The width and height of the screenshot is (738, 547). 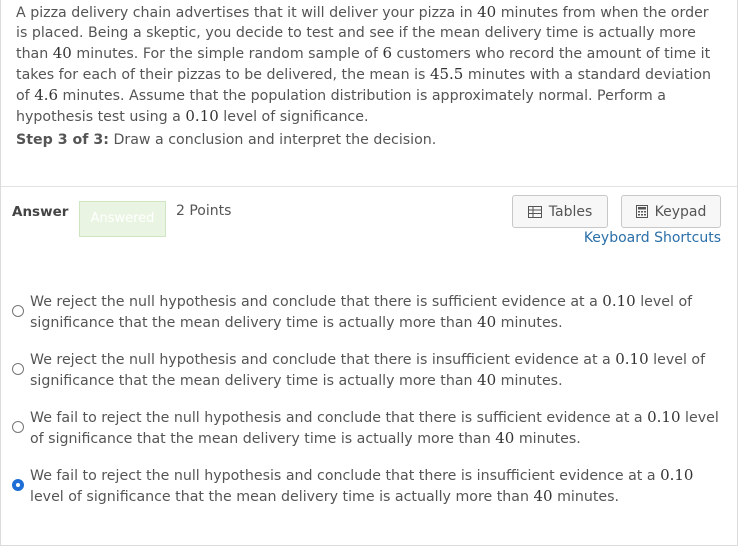 What do you see at coordinates (293, 117) in the screenshot?
I see `question-part: level of significance.` at bounding box center [293, 117].